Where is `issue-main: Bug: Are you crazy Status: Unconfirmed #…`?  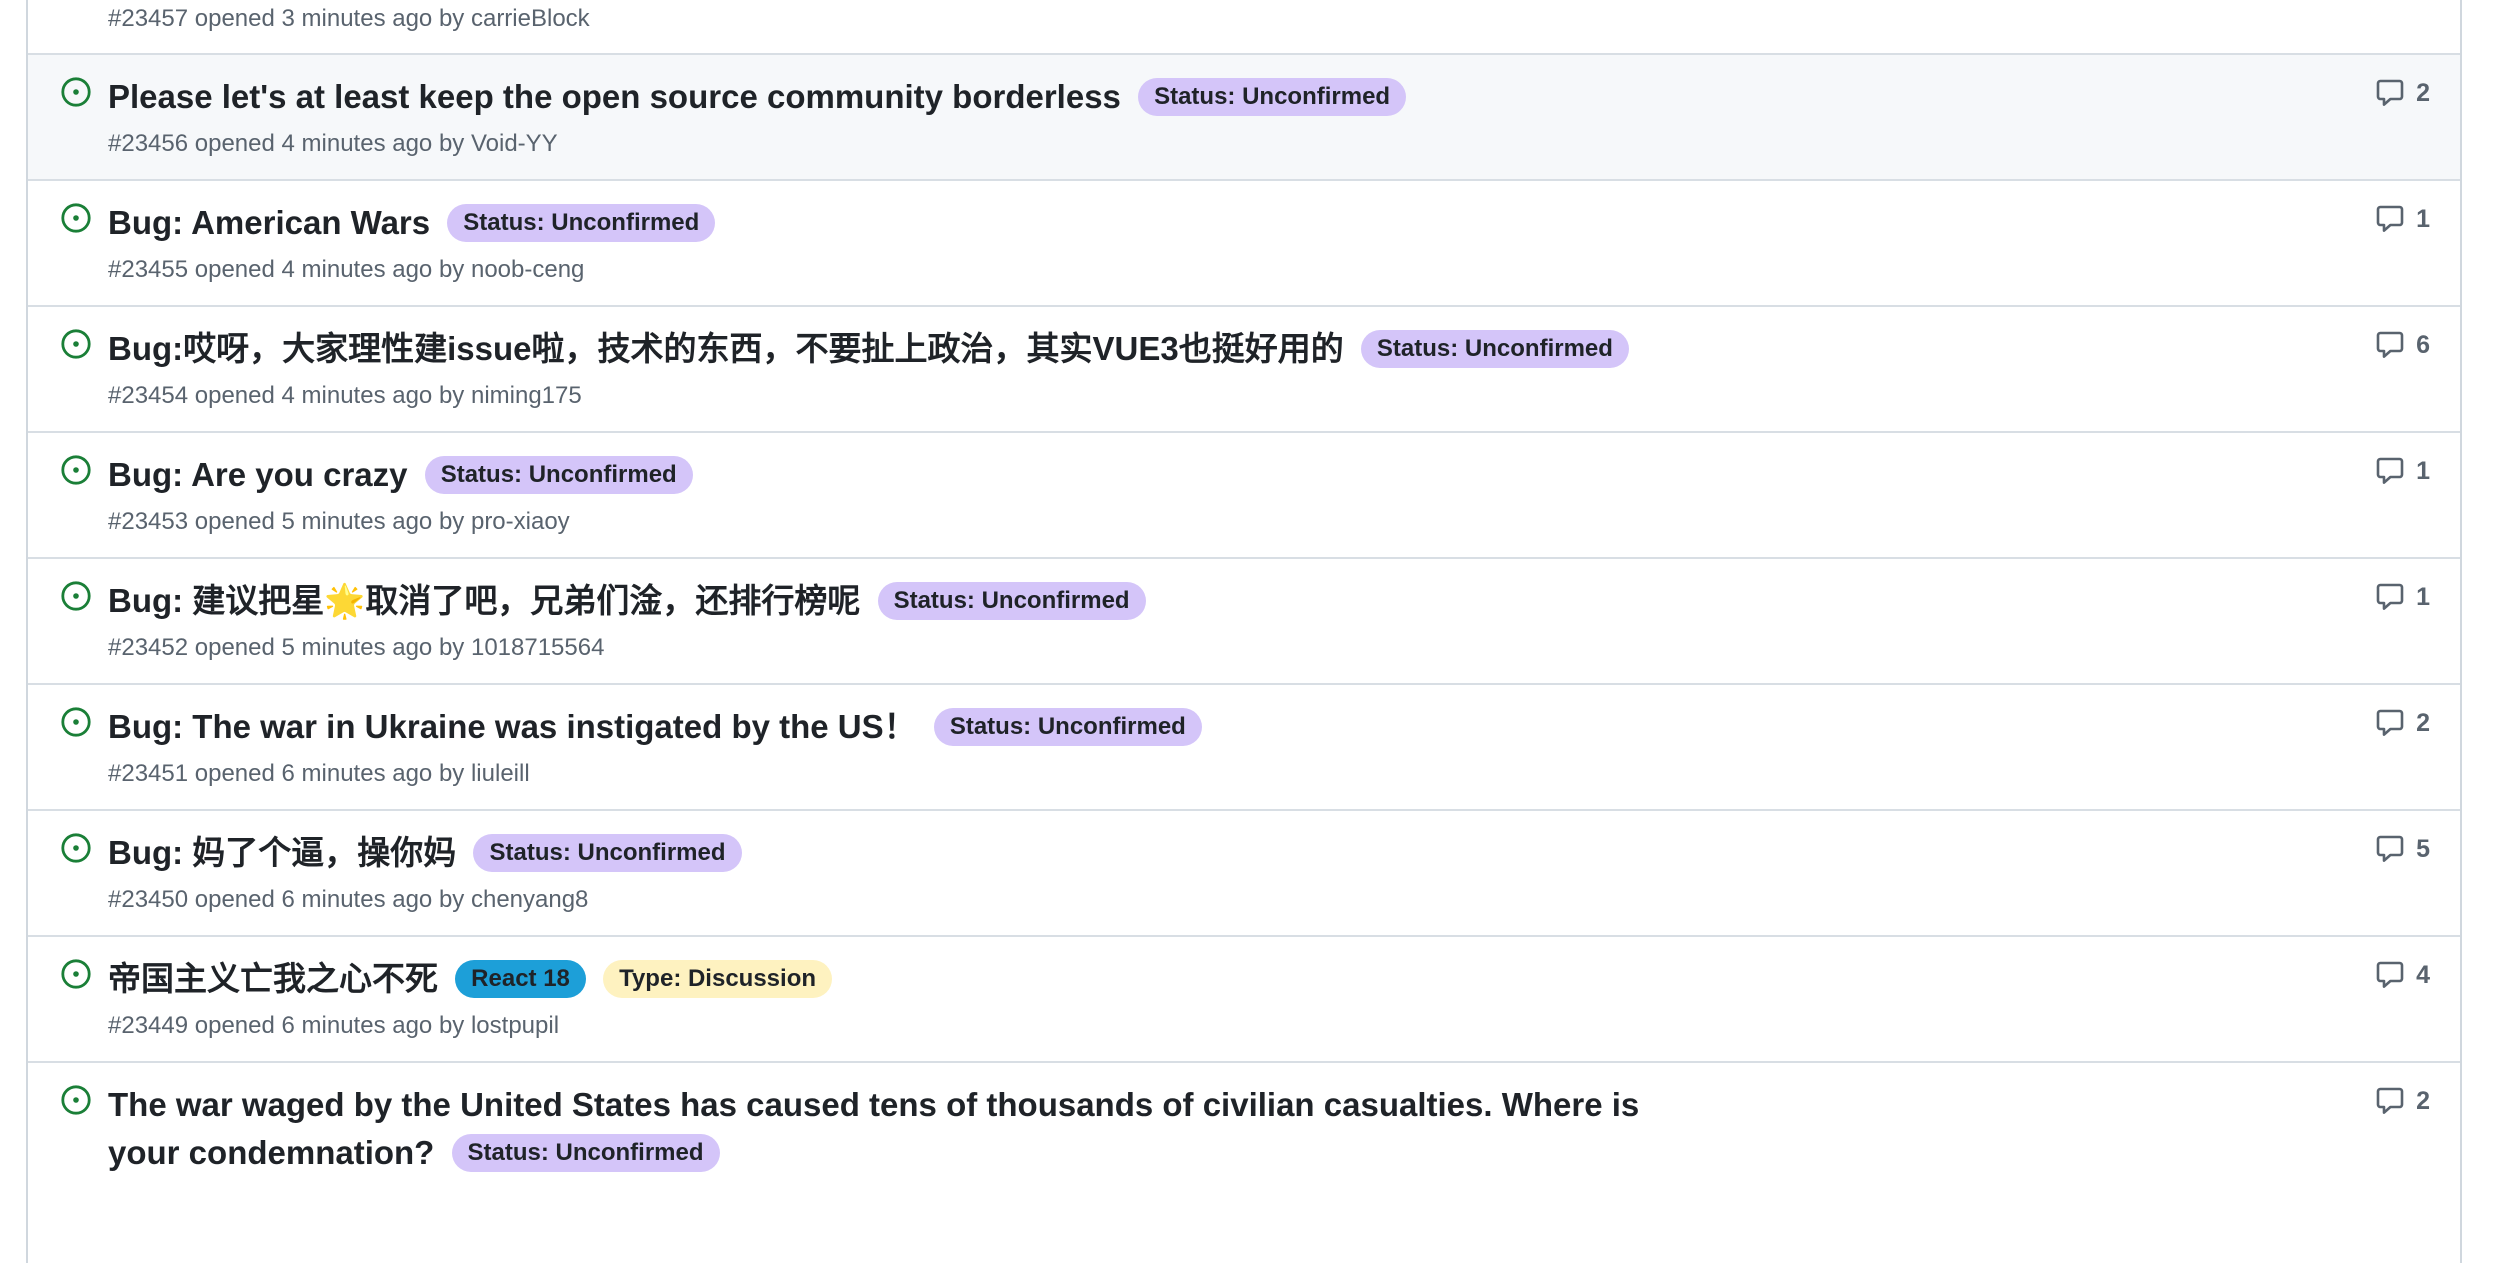 issue-main: Bug: Are you crazy Status: Unconfirmed #… is located at coordinates (958, 495).